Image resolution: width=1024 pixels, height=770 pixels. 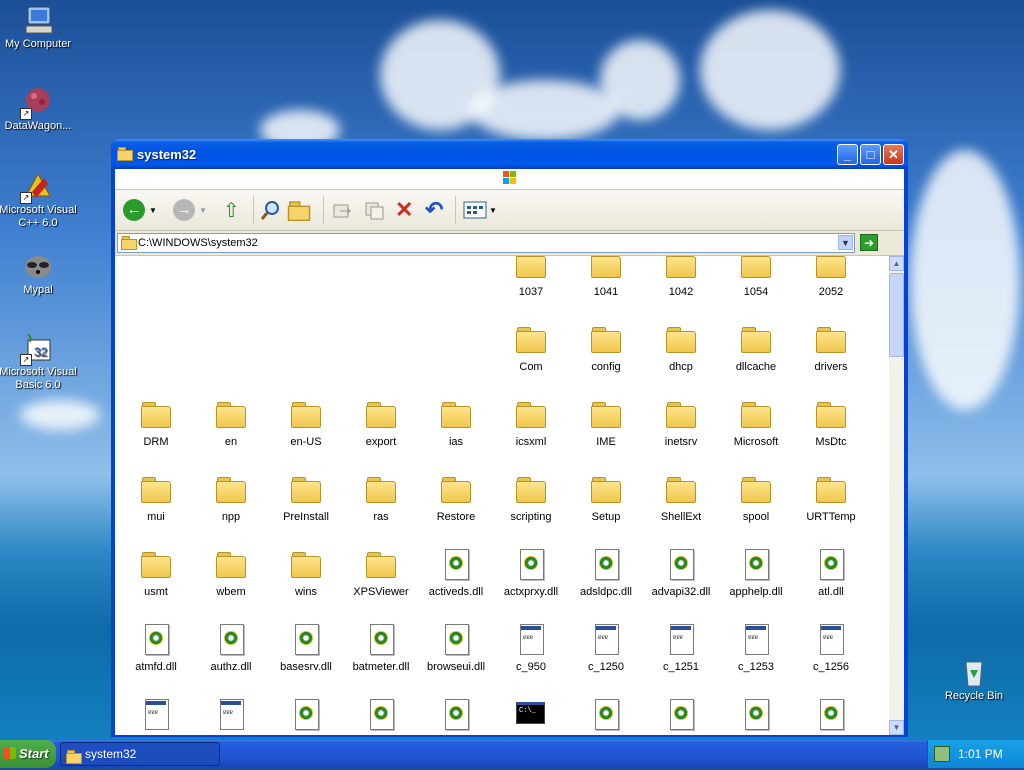 What do you see at coordinates (306, 498) in the screenshot?
I see `file-item: PreInstall` at bounding box center [306, 498].